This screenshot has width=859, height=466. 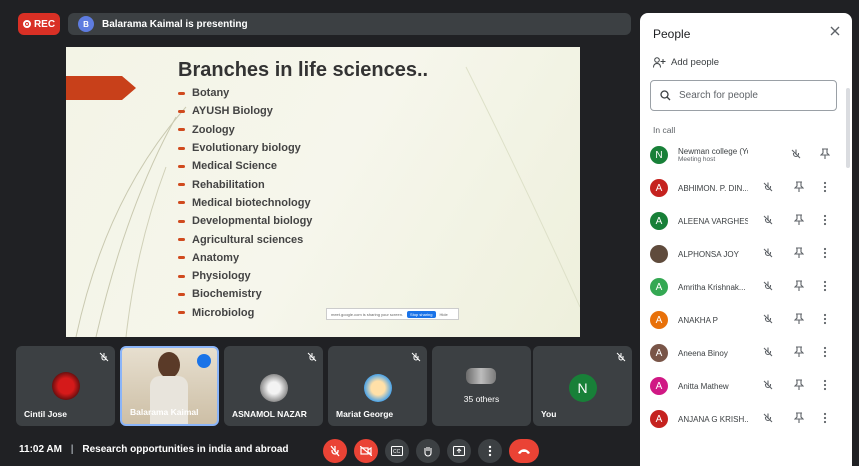 I want to click on present-icon, so click(x=459, y=451).